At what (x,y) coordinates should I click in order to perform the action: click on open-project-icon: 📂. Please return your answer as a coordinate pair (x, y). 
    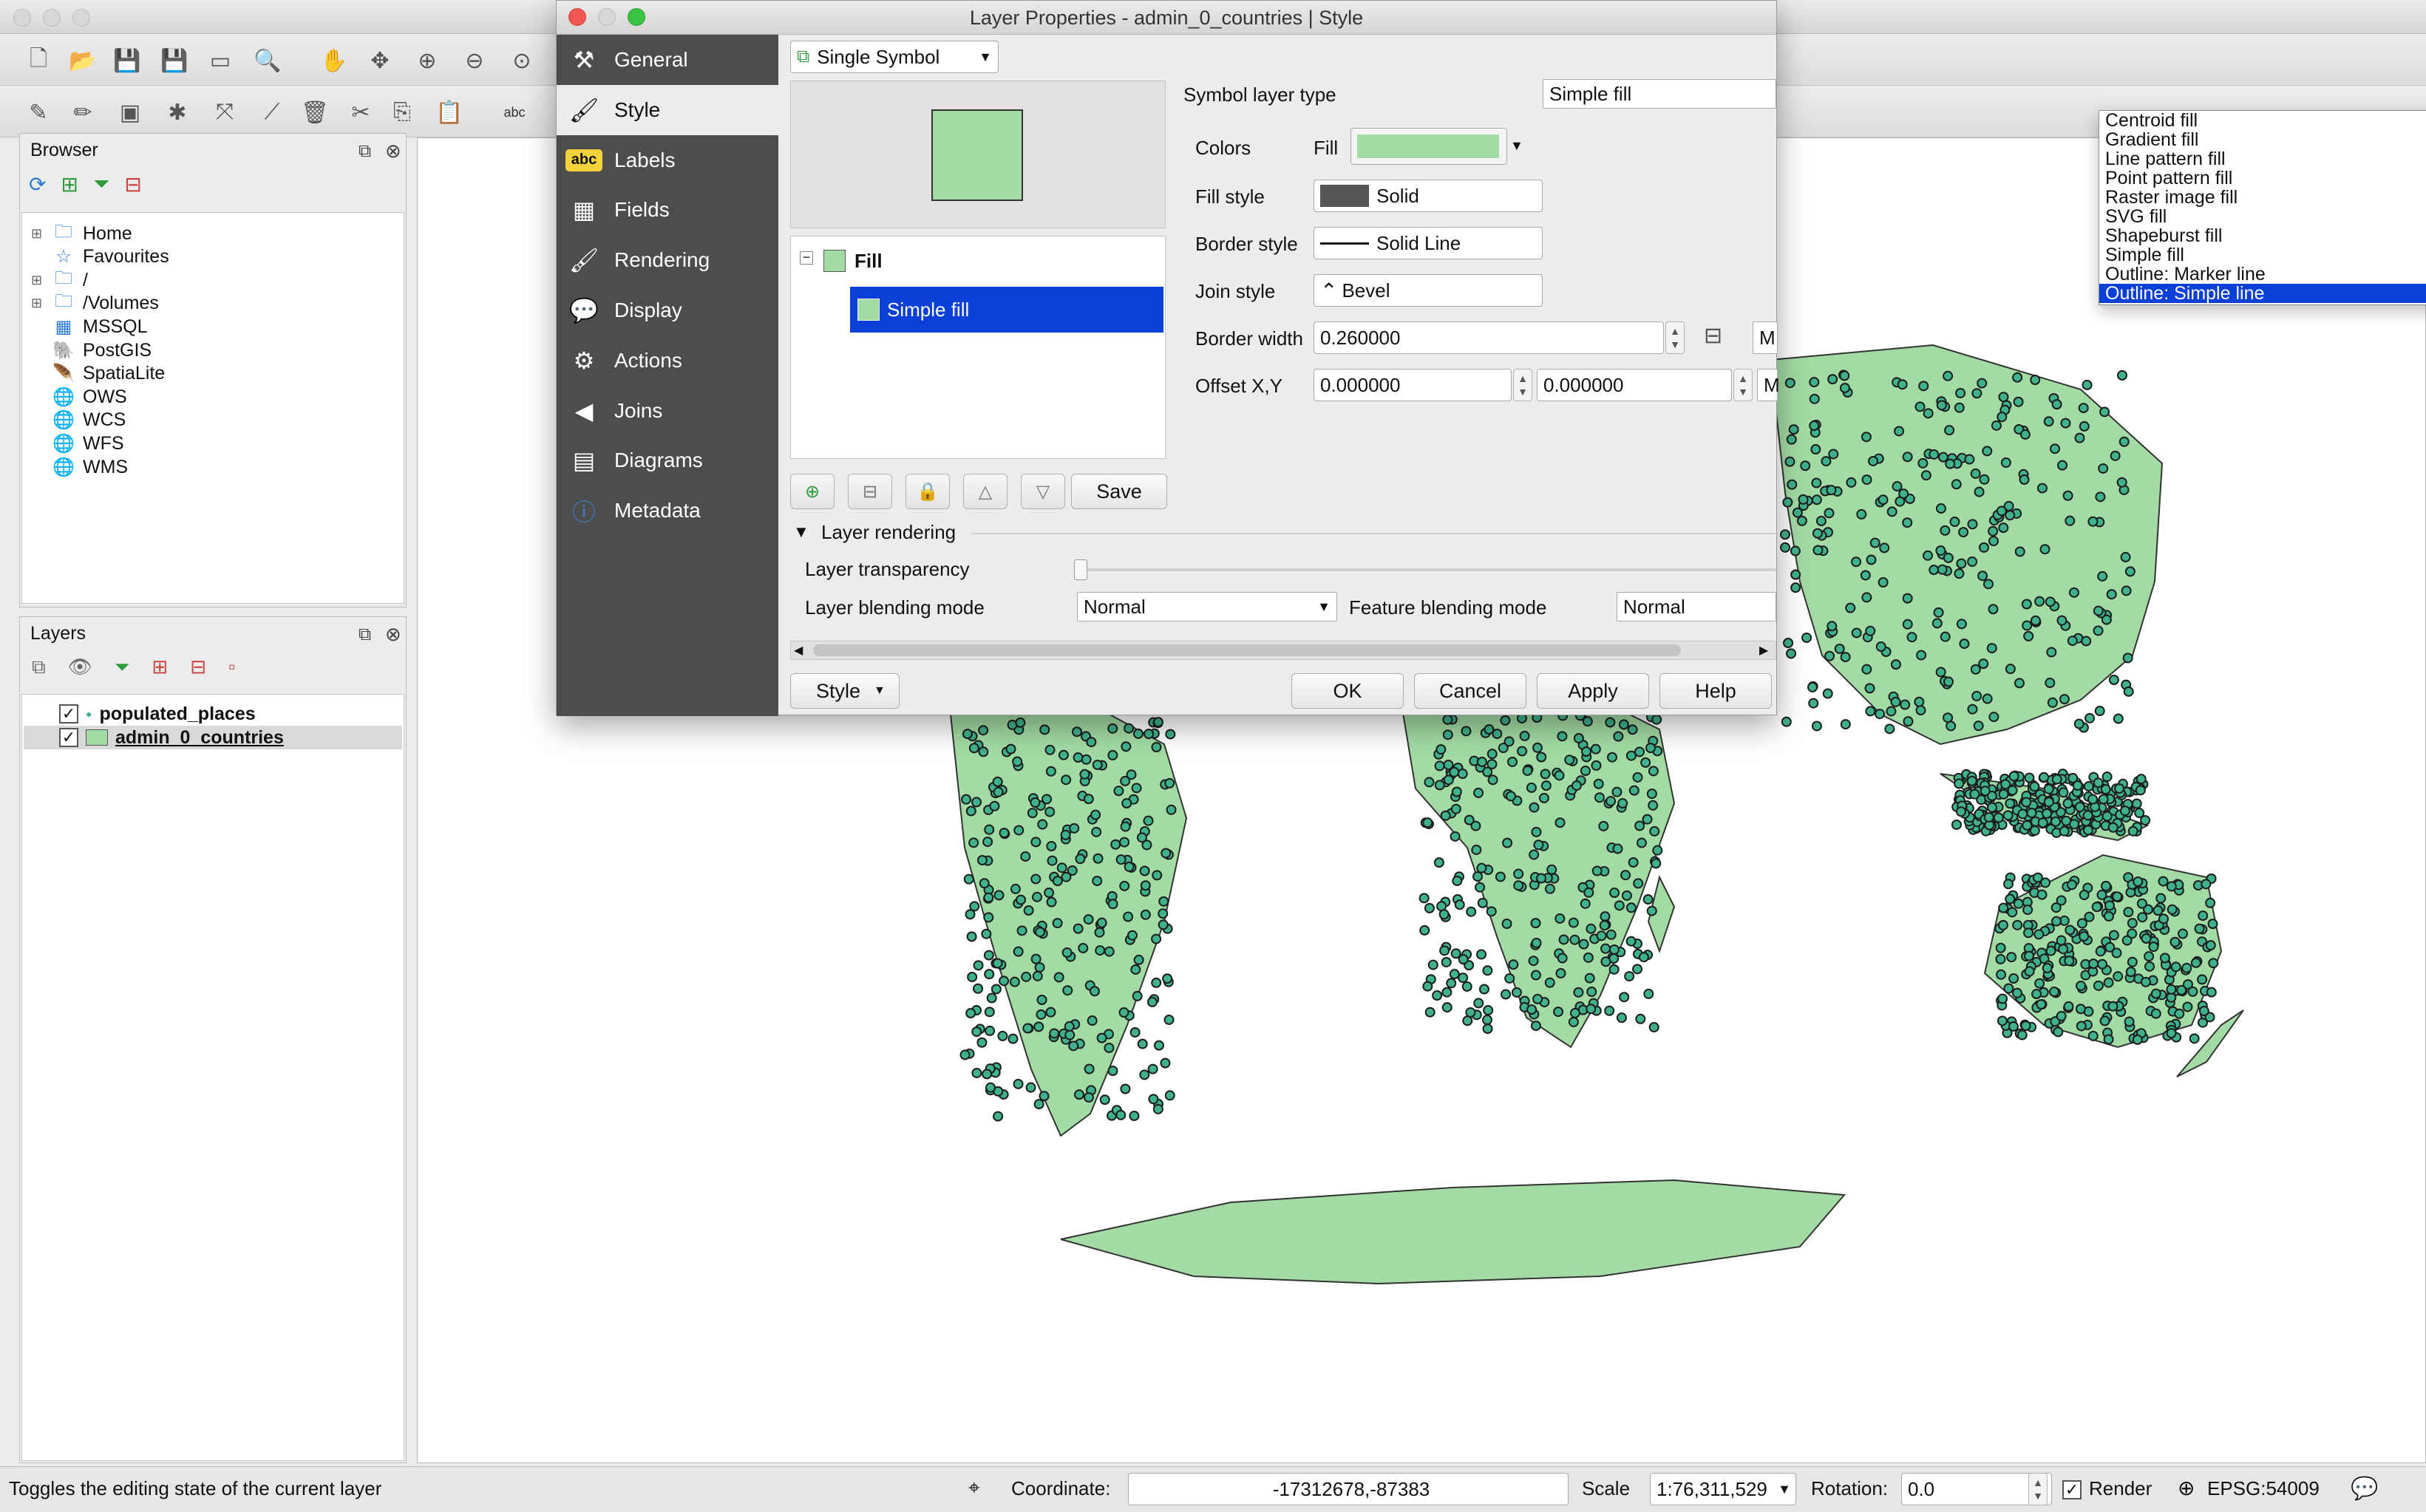
    Looking at the image, I should click on (83, 60).